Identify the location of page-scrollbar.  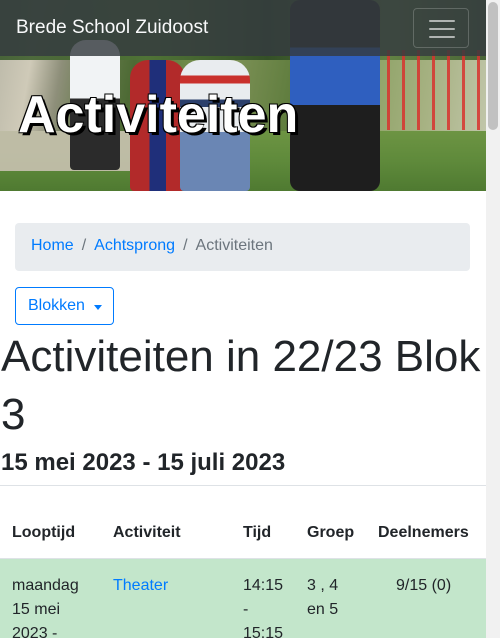
(493, 319).